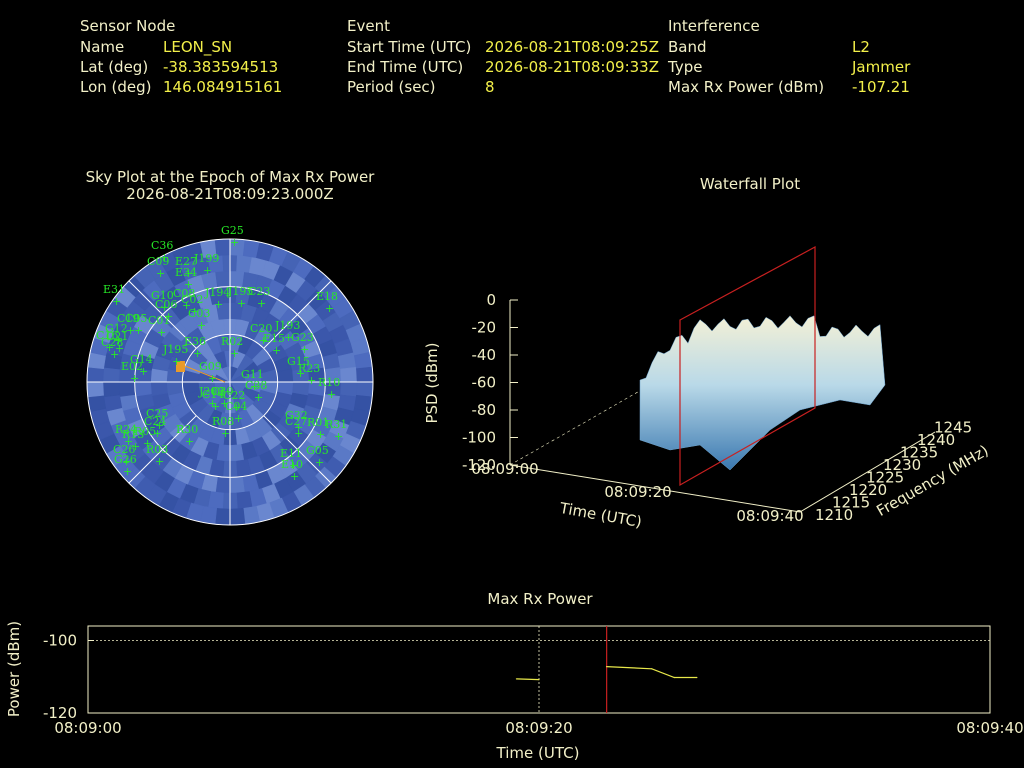  I want to click on chart-y-label: Power (dBm), so click(14, 669).